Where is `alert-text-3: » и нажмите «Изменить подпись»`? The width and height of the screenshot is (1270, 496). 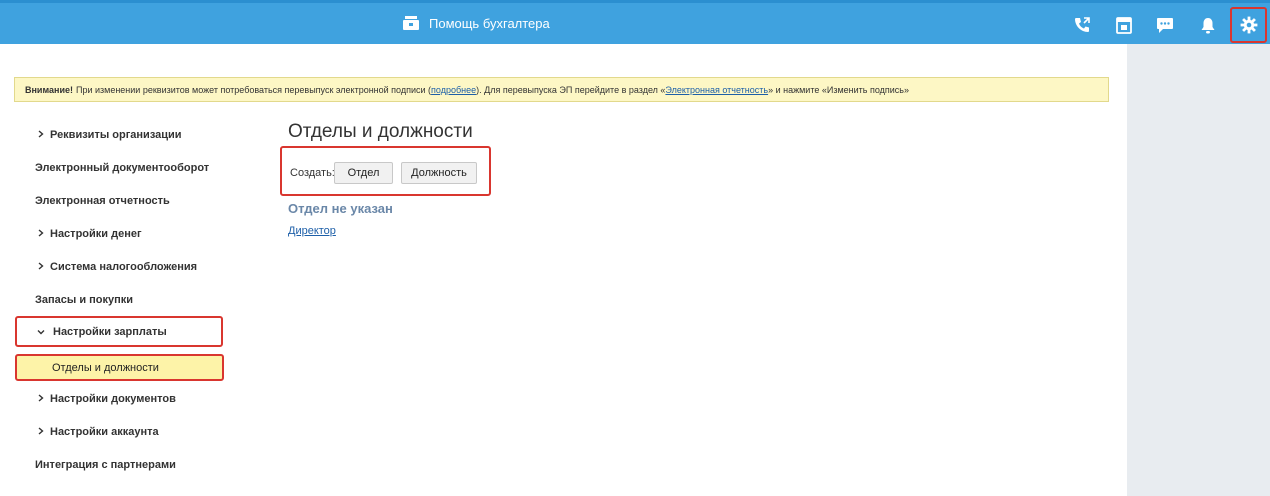 alert-text-3: » и нажмите «Изменить подпись» is located at coordinates (838, 89).